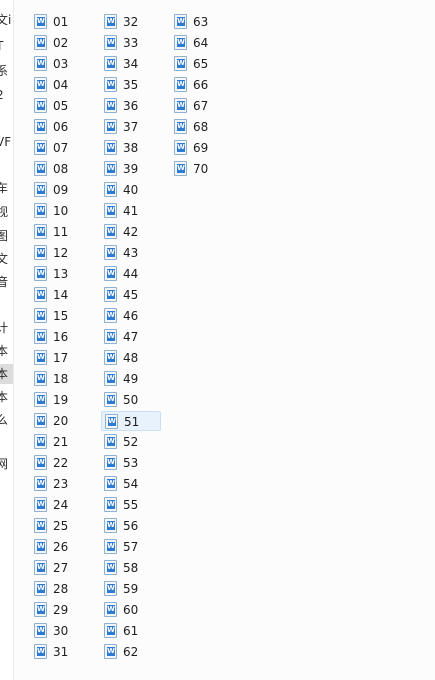 This screenshot has height=680, width=435. Describe the element at coordinates (127, 106) in the screenshot. I see `file-item: W 36` at that location.